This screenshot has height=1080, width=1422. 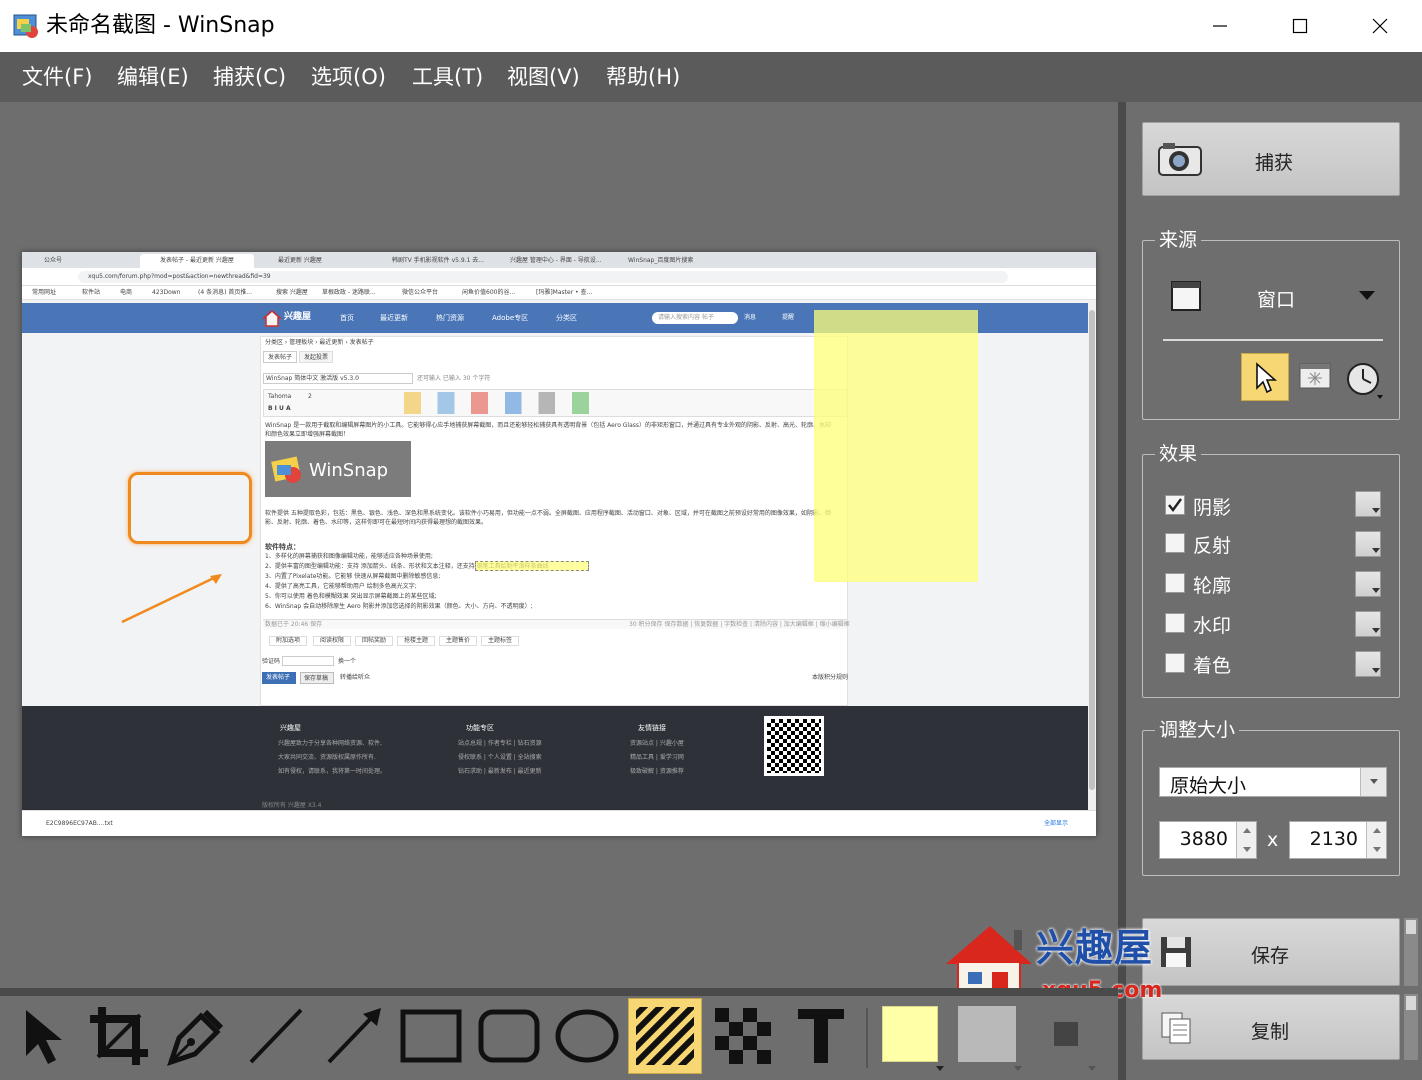 What do you see at coordinates (316, 357) in the screenshot?
I see `post-tab: 发起投票` at bounding box center [316, 357].